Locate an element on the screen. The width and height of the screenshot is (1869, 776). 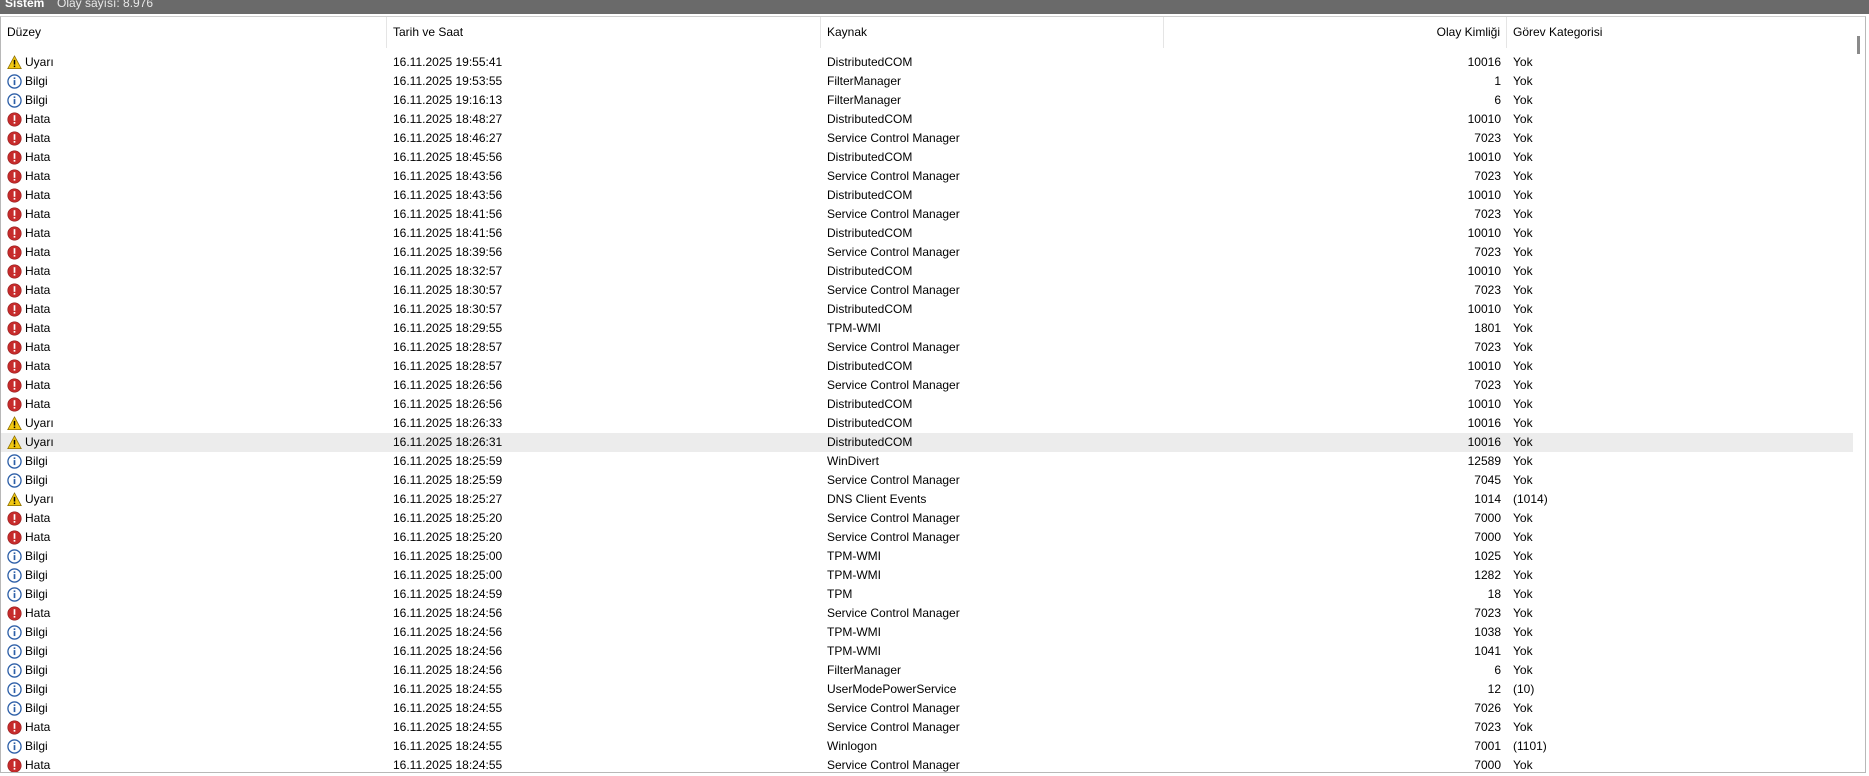
event-id-cell: 1801 is located at coordinates (1487, 328).